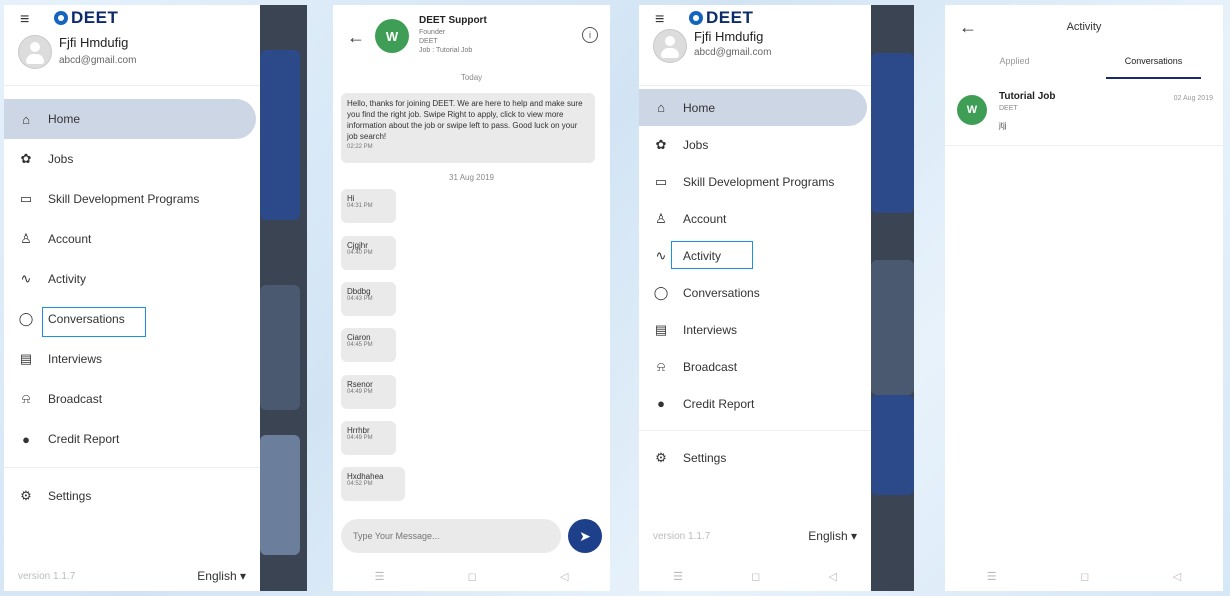 This screenshot has width=1230, height=596. I want to click on message-input, so click(451, 536).